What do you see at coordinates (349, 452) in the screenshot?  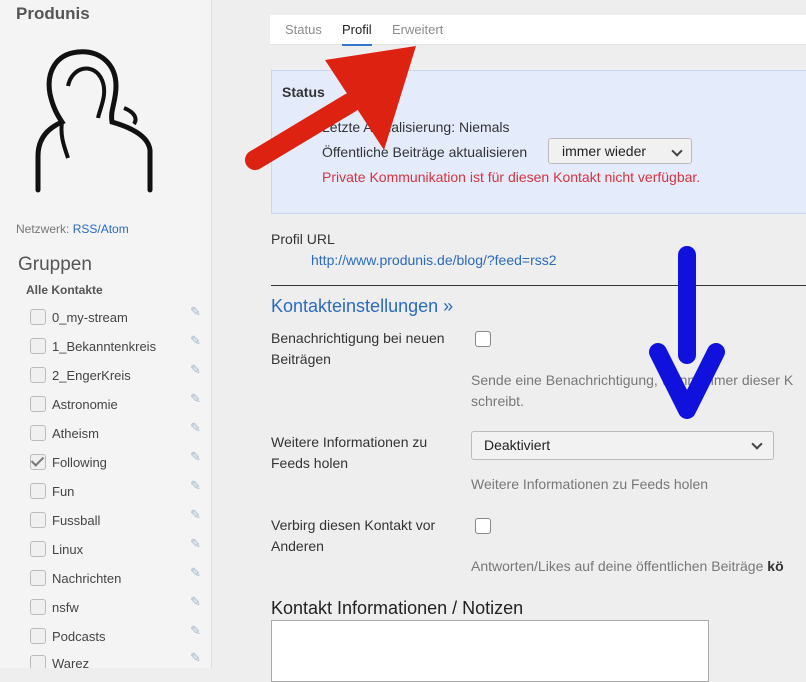 I see `feed-label: Weitere Informationen zu Feeds holen` at bounding box center [349, 452].